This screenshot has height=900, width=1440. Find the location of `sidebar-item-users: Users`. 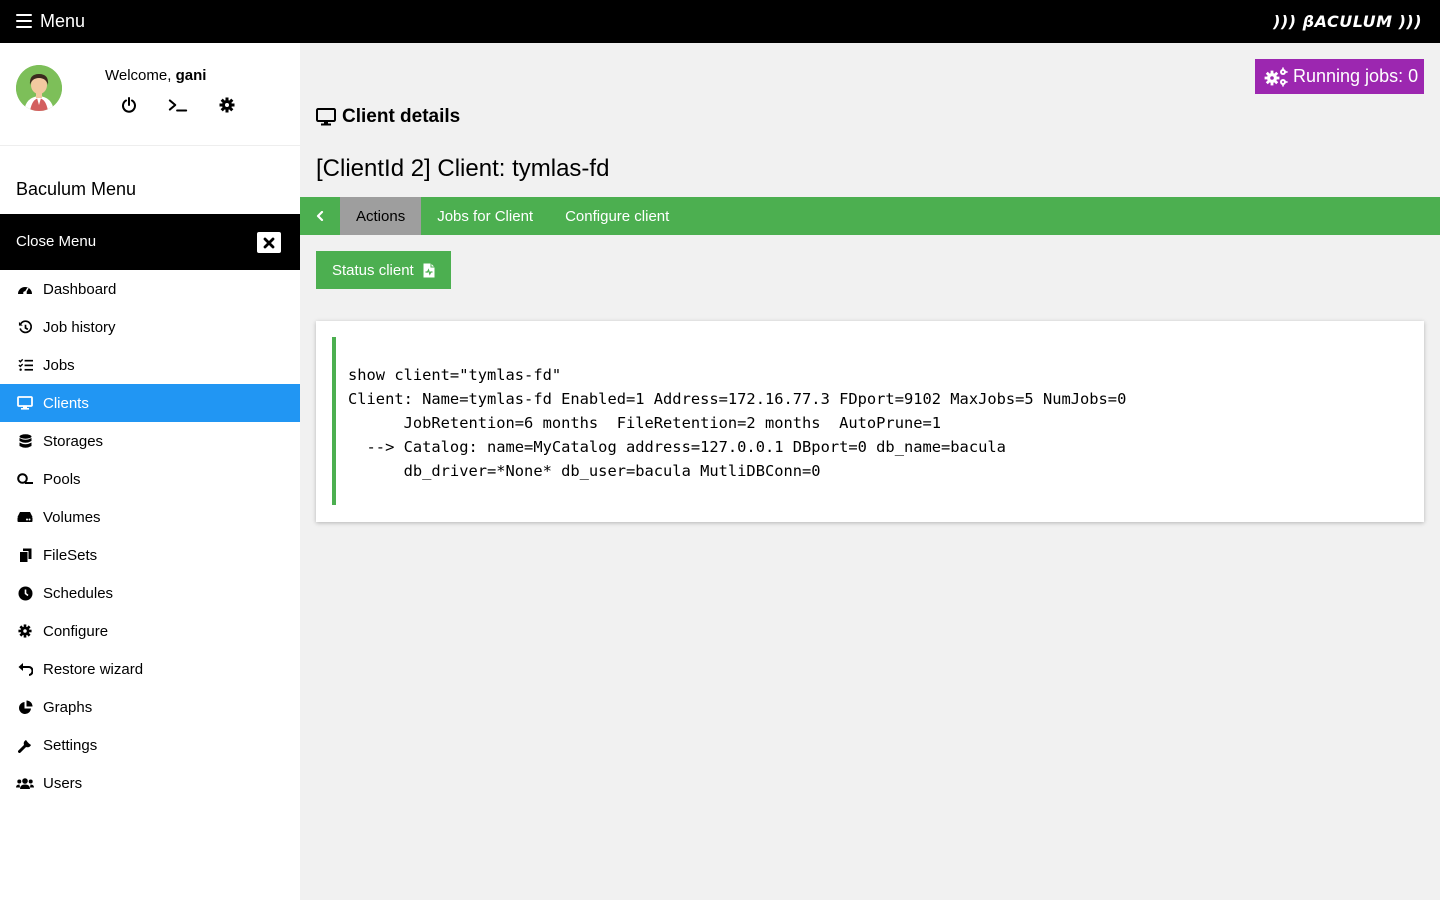

sidebar-item-users: Users is located at coordinates (150, 783).